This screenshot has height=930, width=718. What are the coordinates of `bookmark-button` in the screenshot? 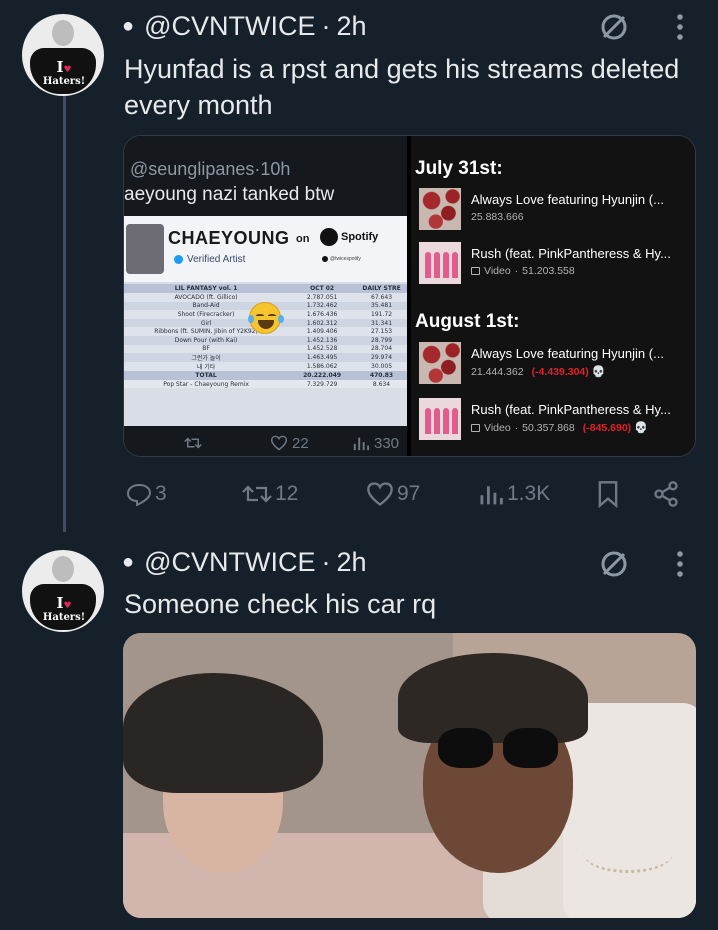 It's located at (609, 494).